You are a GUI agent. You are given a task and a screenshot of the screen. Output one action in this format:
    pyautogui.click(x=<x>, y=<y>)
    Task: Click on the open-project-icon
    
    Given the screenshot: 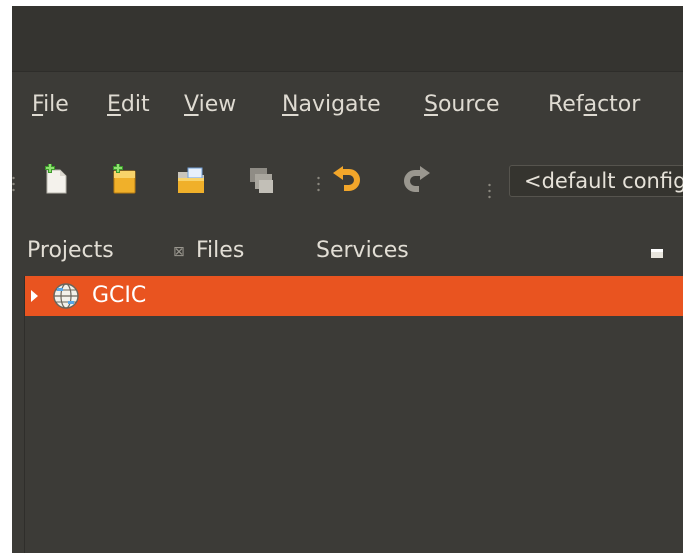 What is the action you would take?
    pyautogui.click(x=192, y=180)
    